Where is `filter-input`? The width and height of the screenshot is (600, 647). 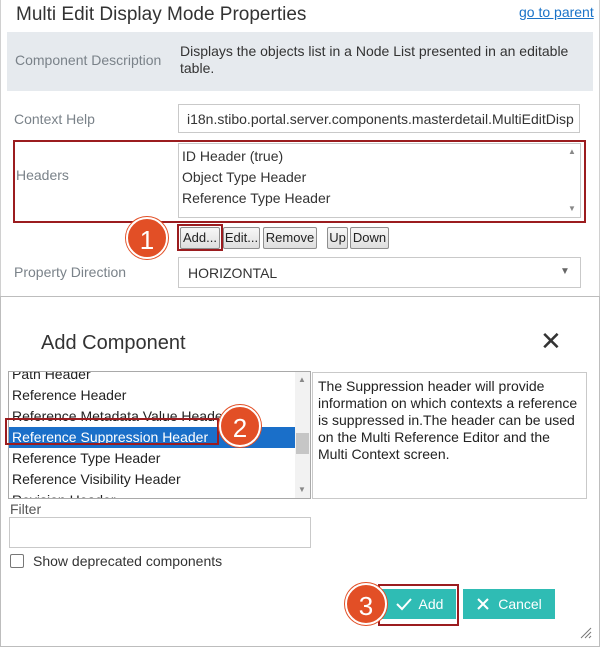 filter-input is located at coordinates (160, 532).